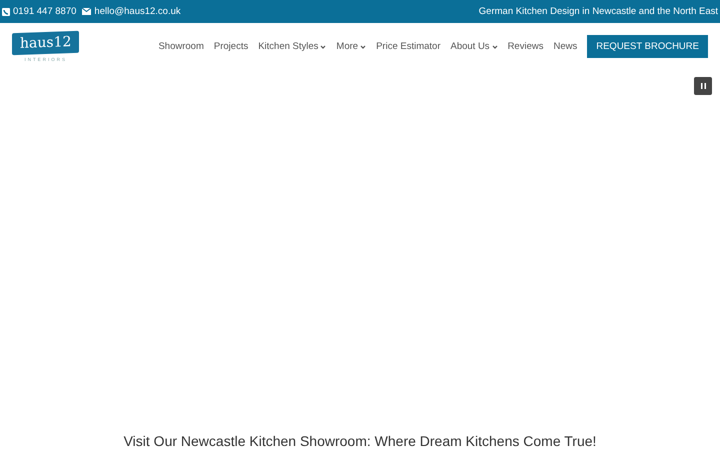 This screenshot has height=450, width=720. I want to click on pause-icon, so click(703, 86).